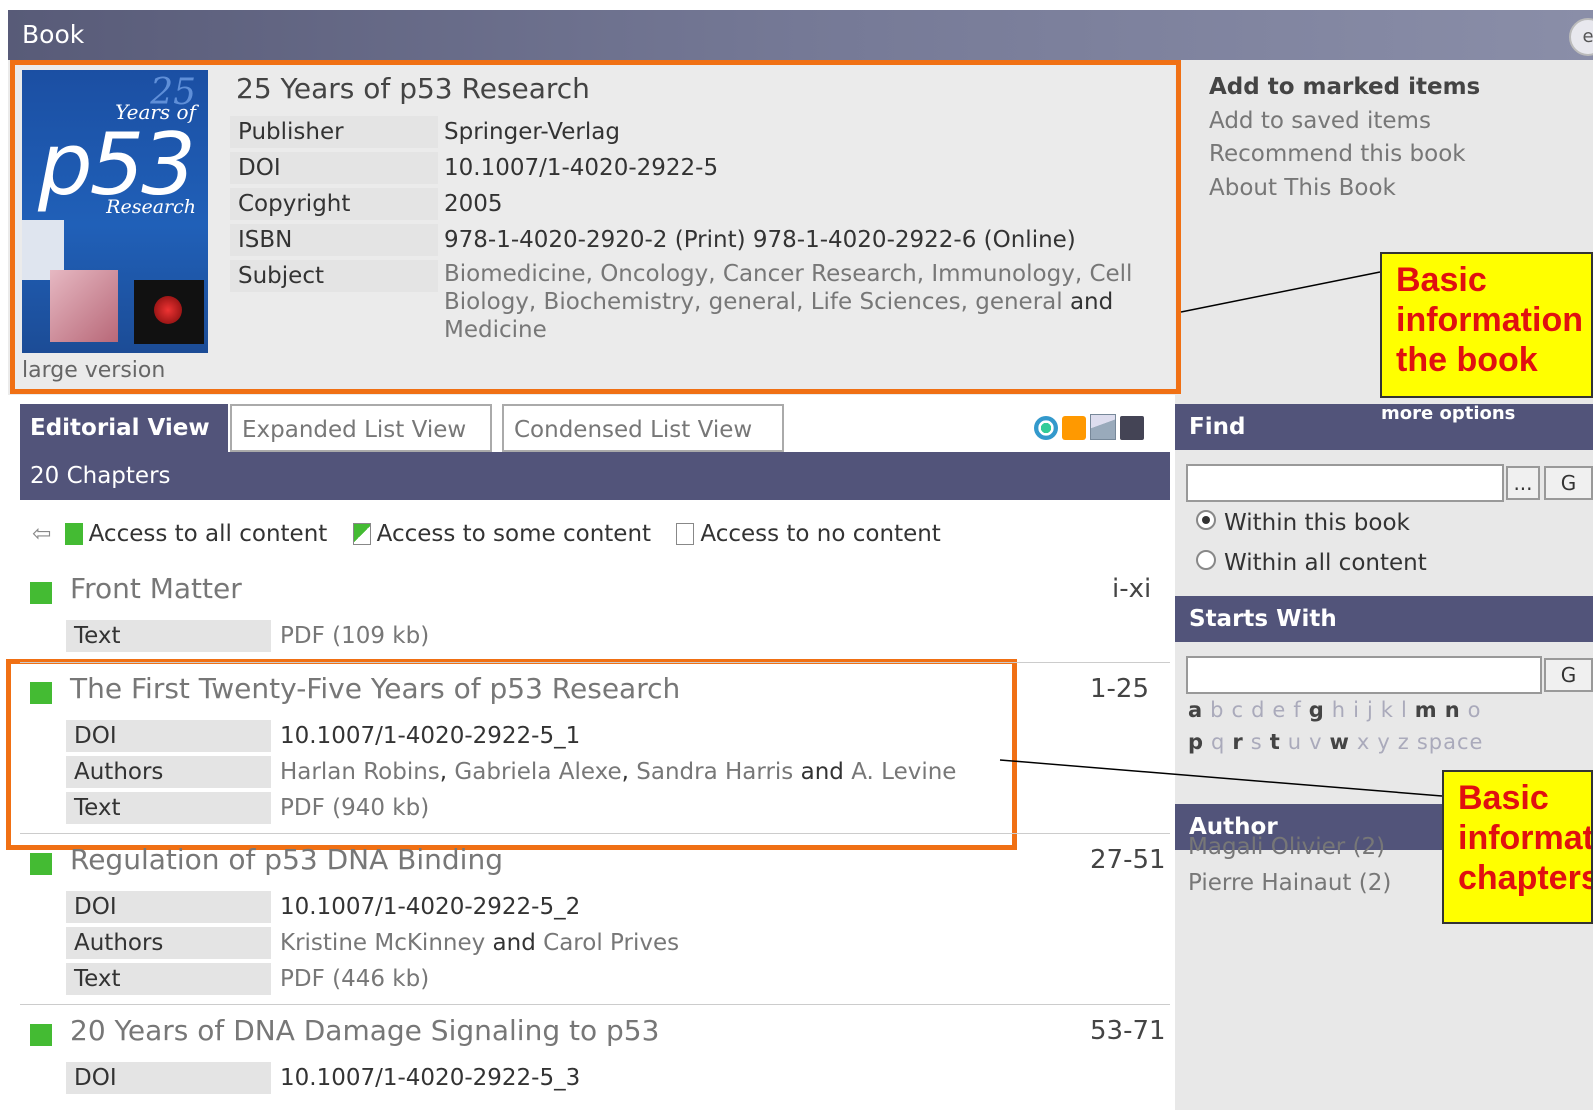  I want to click on callout-chapter-text: Basicinformation ofchapters, so click(1525, 838).